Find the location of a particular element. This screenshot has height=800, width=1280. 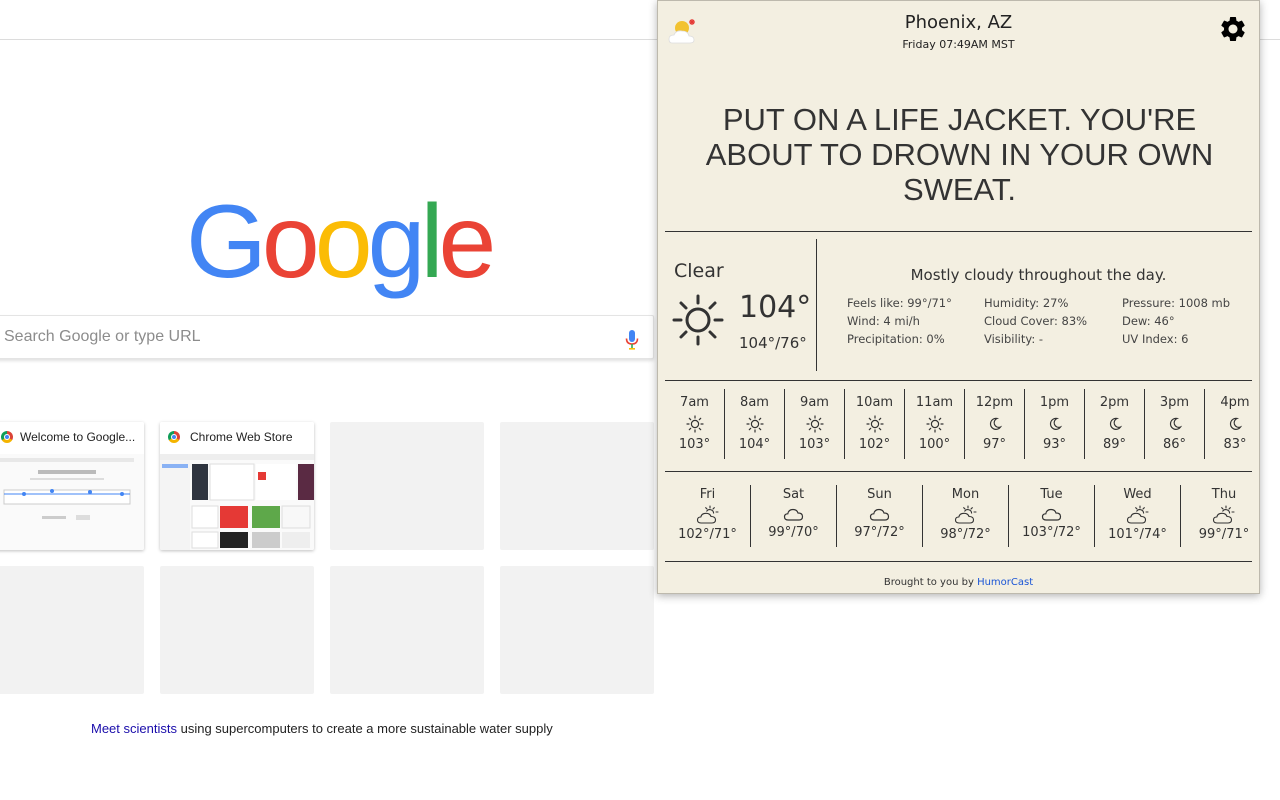

tile-header: Chrome Web Store is located at coordinates (237, 437).